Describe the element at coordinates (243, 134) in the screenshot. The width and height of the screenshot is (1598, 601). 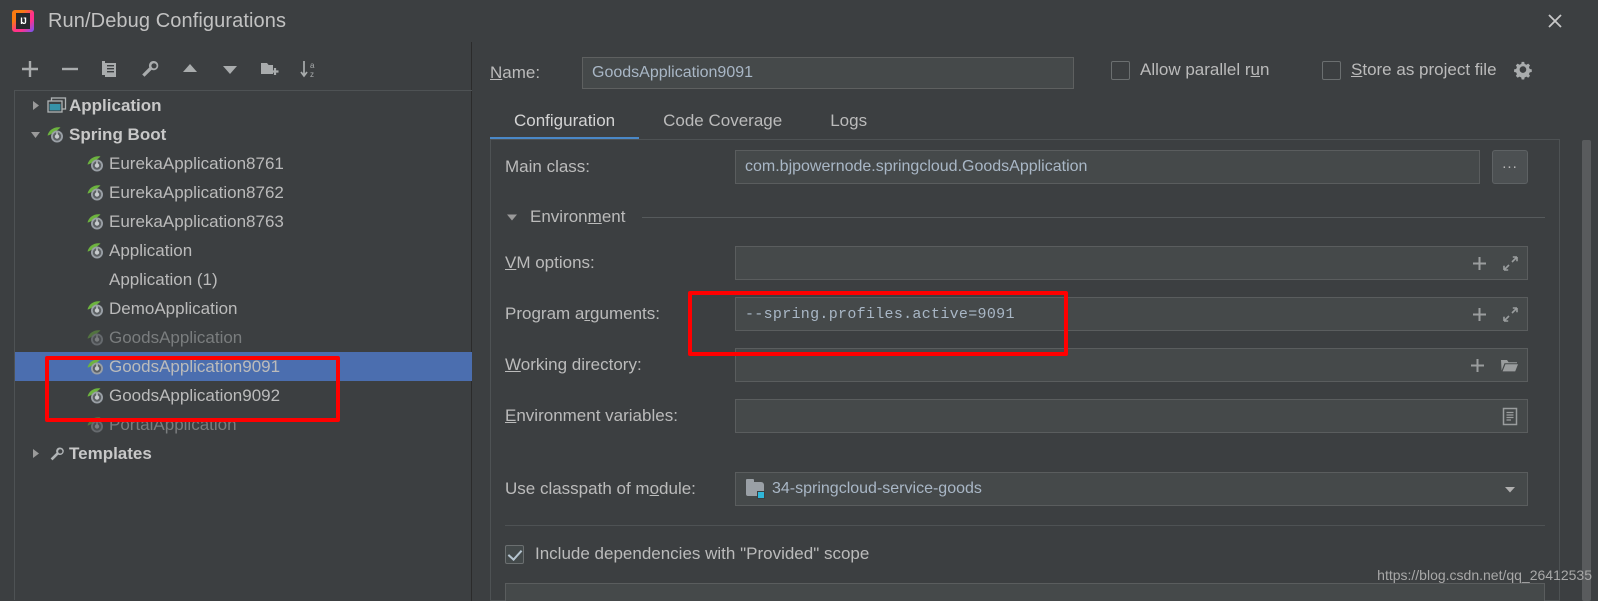
I see `tree-item-spring-boot: Spring Boot` at that location.